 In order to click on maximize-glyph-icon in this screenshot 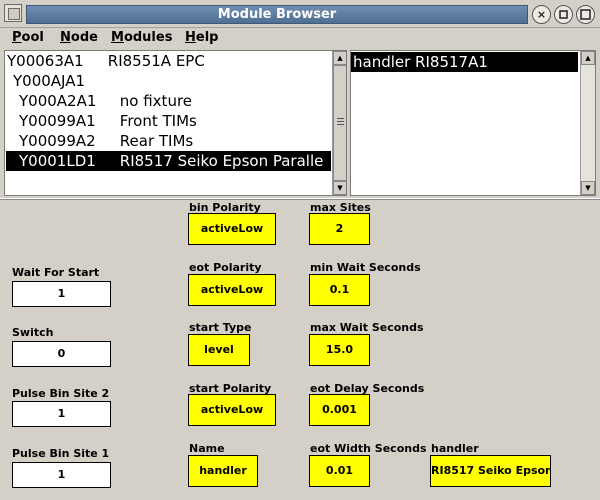, I will do `click(585, 14)`.